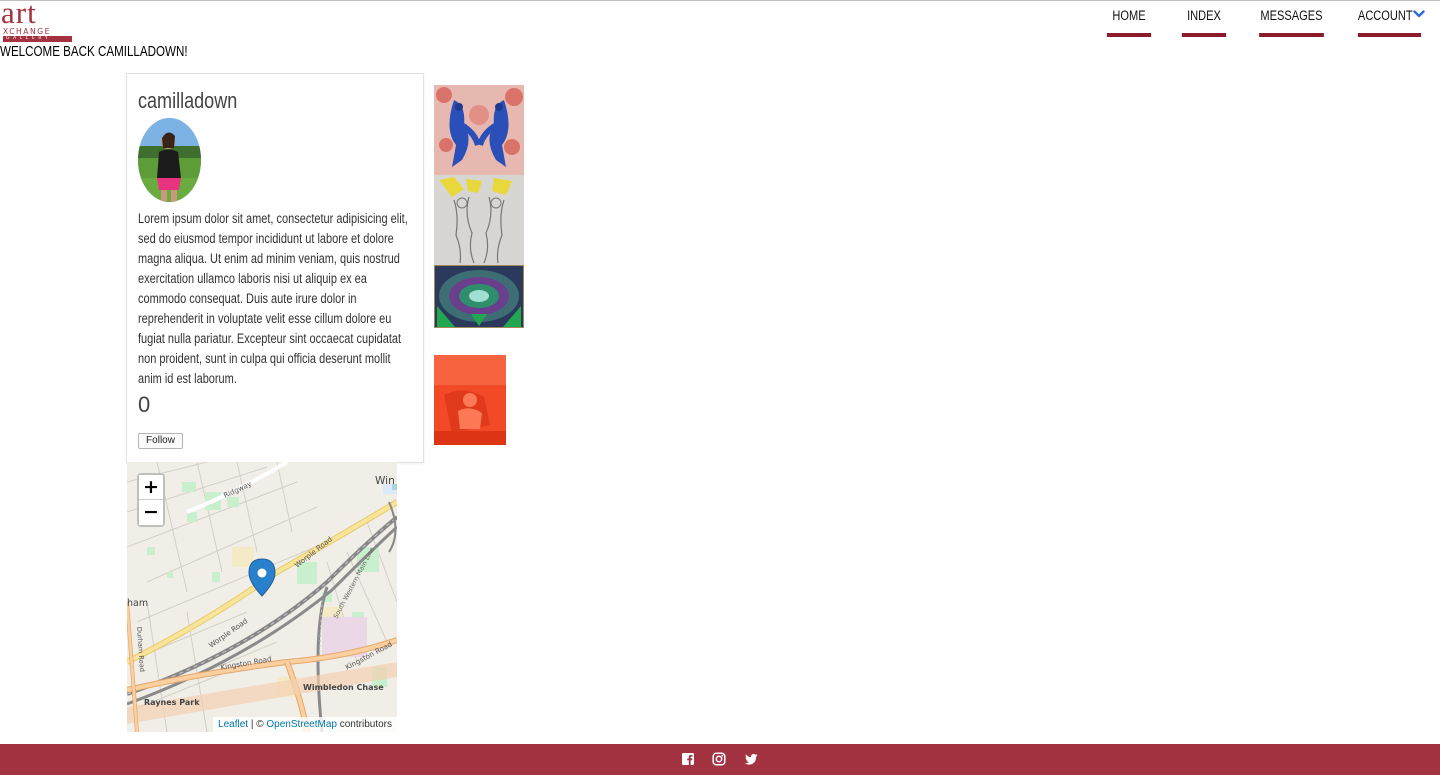 The image size is (1440, 775). I want to click on logo-gallery-text: GALLERY, so click(37, 39).